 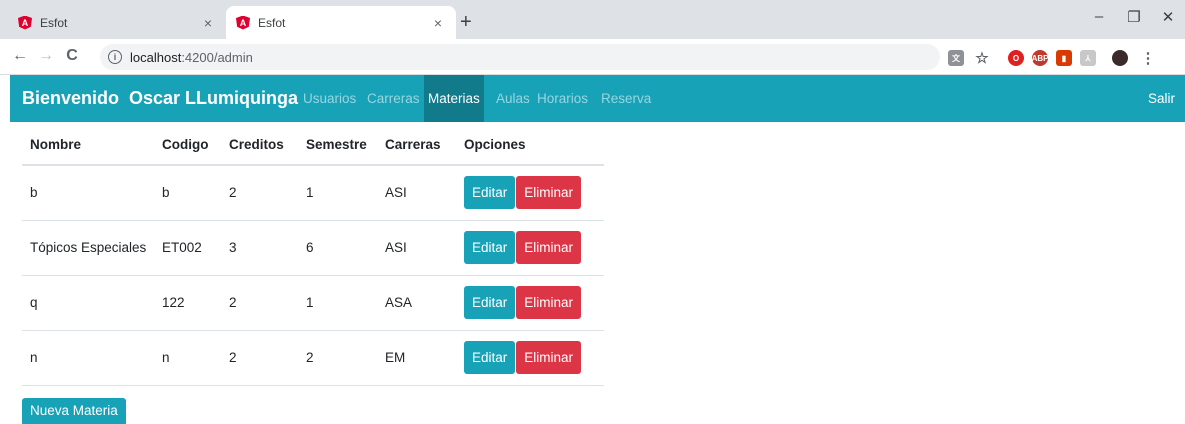 I want to click on browser-tab-1: A Esfot ×, so click(x=117, y=22).